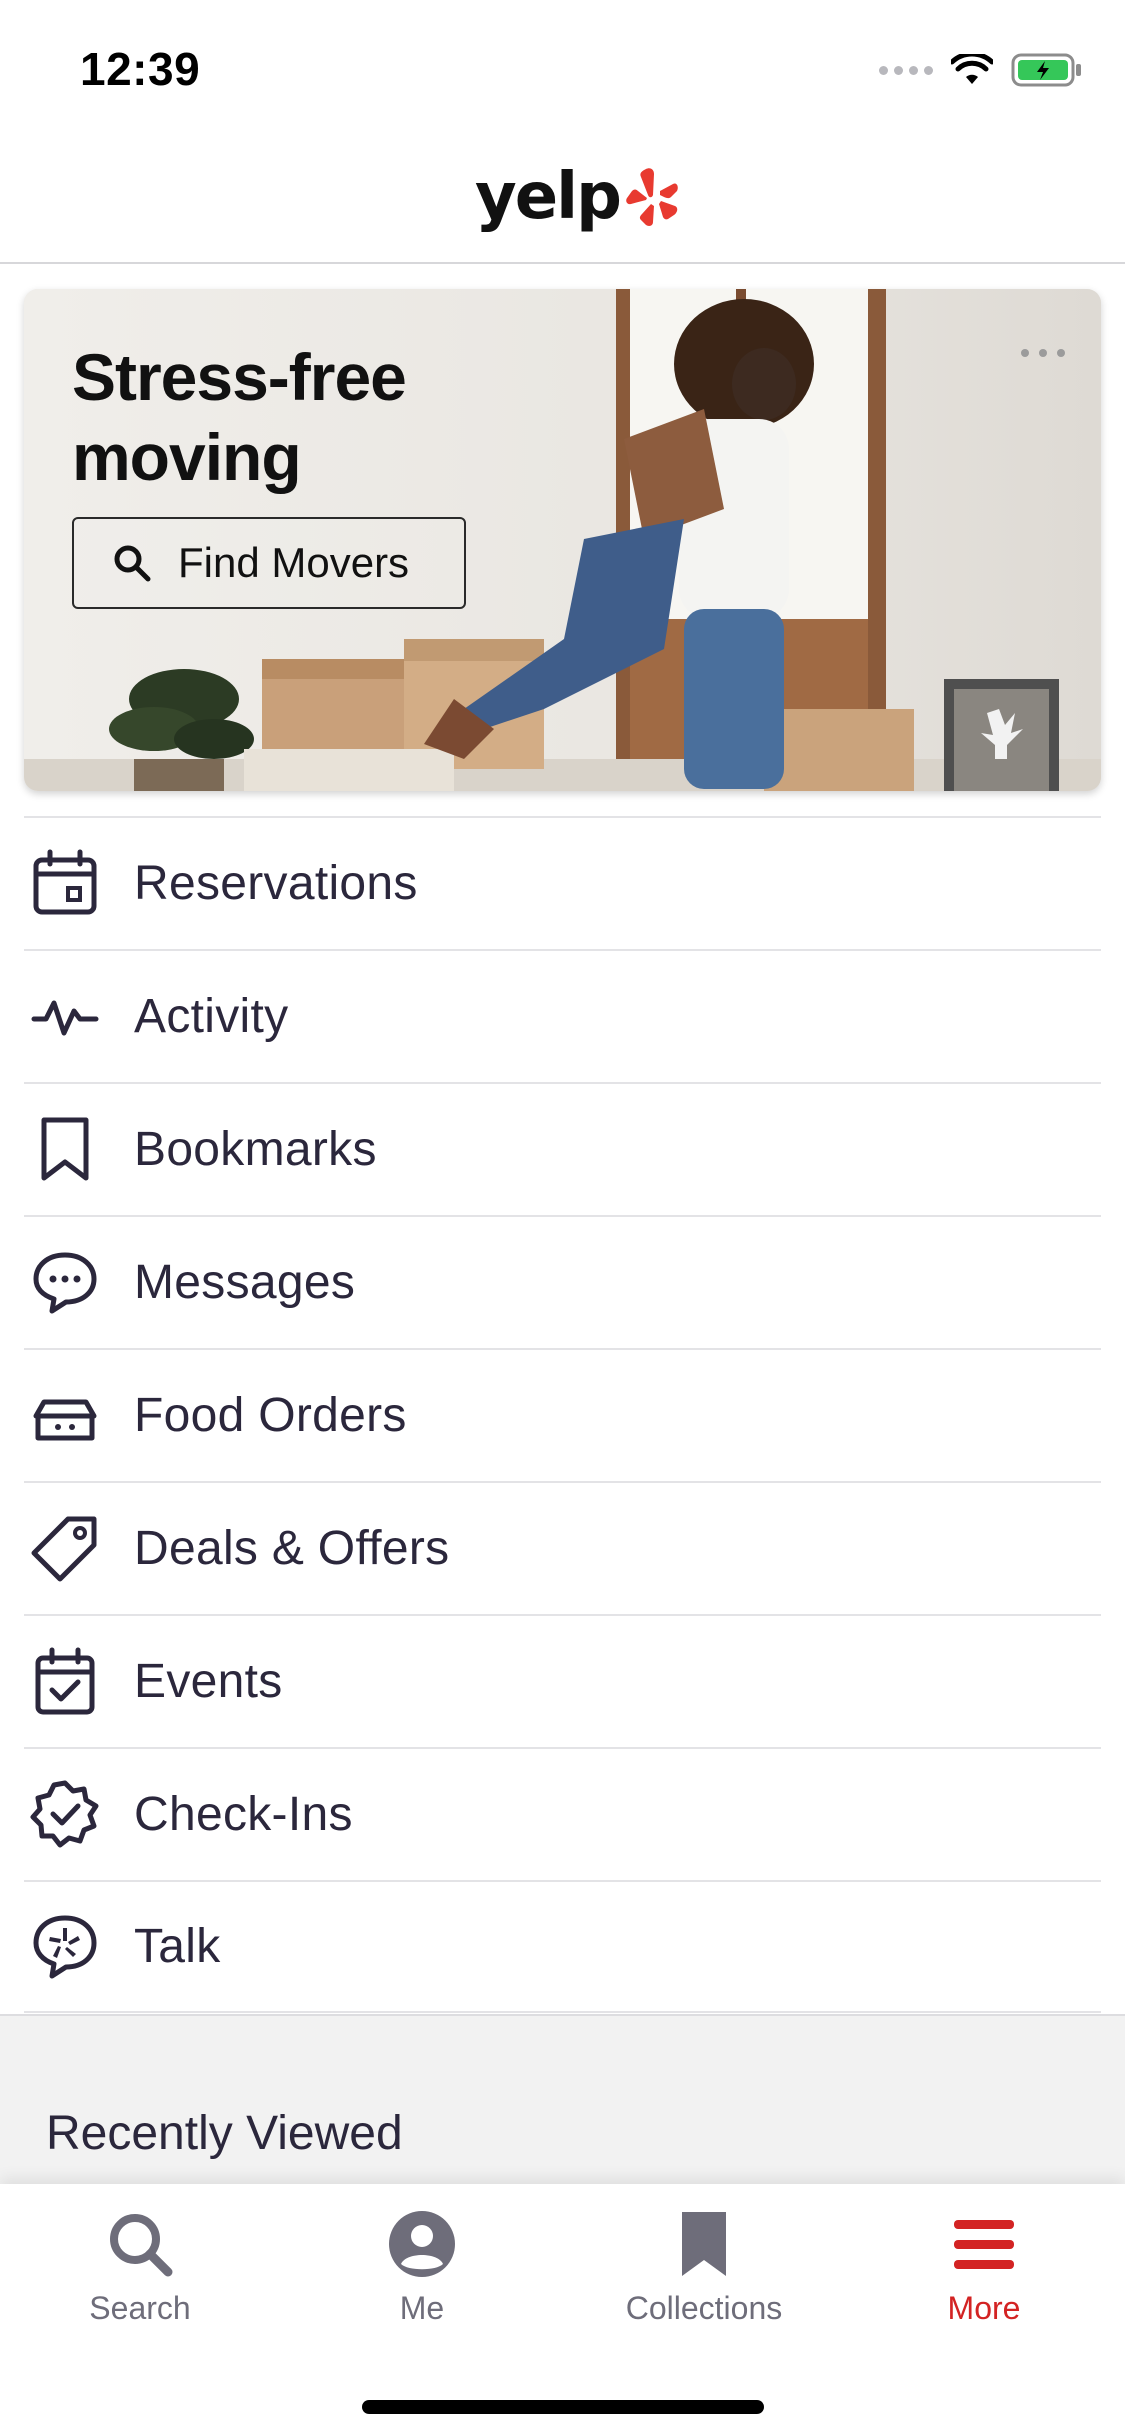 This screenshot has height=2436, width=1125. What do you see at coordinates (255, 1149) in the screenshot?
I see `menu-label-bookmarks: Bookmarks` at bounding box center [255, 1149].